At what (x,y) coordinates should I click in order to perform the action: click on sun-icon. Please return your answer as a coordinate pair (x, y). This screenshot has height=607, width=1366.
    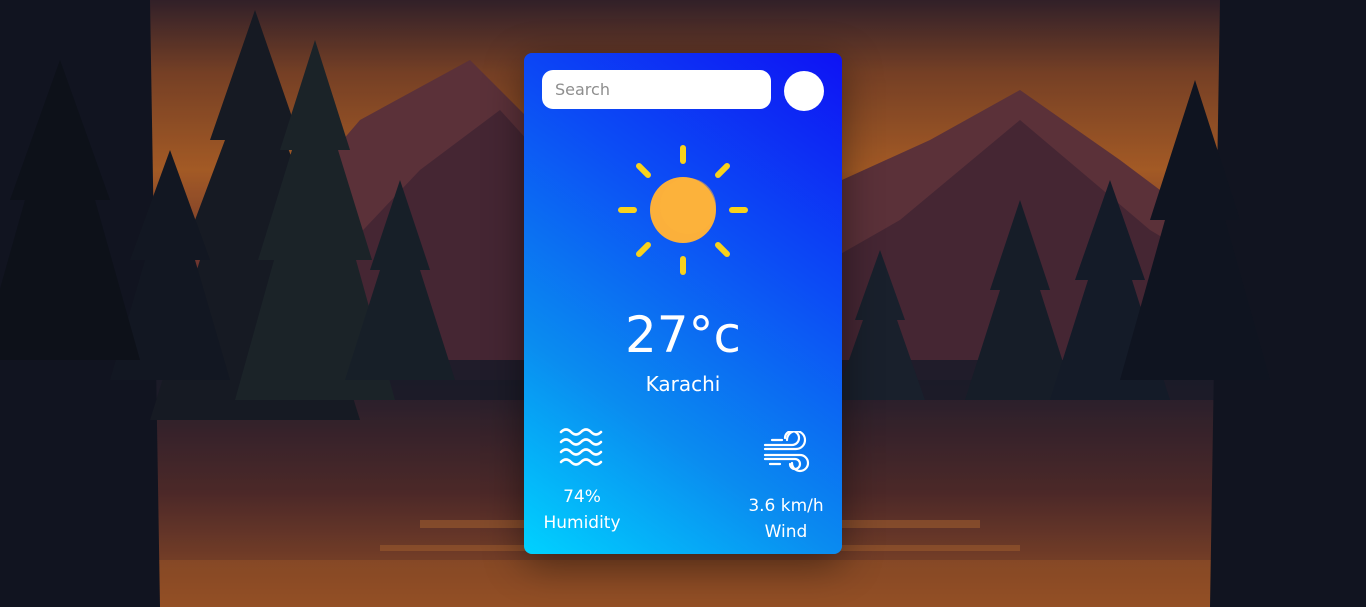
    Looking at the image, I should click on (683, 210).